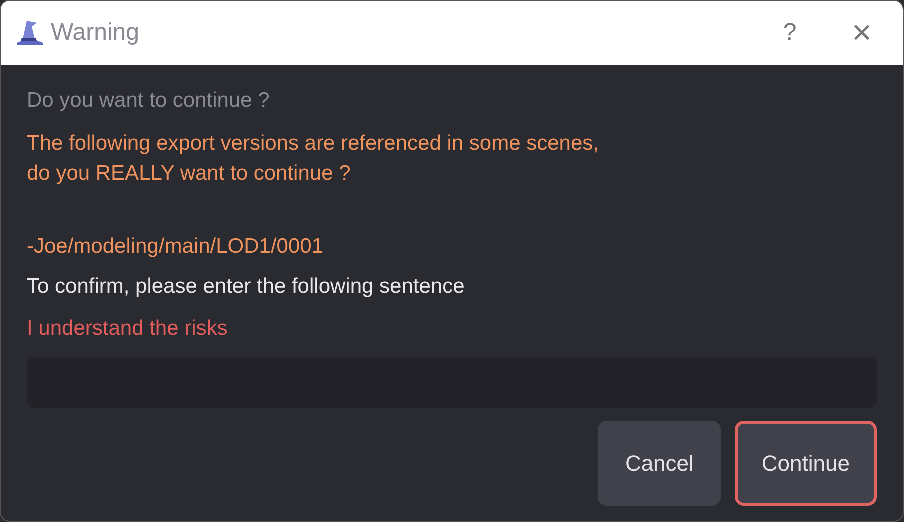 The height and width of the screenshot is (522, 904). I want to click on warning-text: do you REALLY want to continue ?, so click(189, 174).